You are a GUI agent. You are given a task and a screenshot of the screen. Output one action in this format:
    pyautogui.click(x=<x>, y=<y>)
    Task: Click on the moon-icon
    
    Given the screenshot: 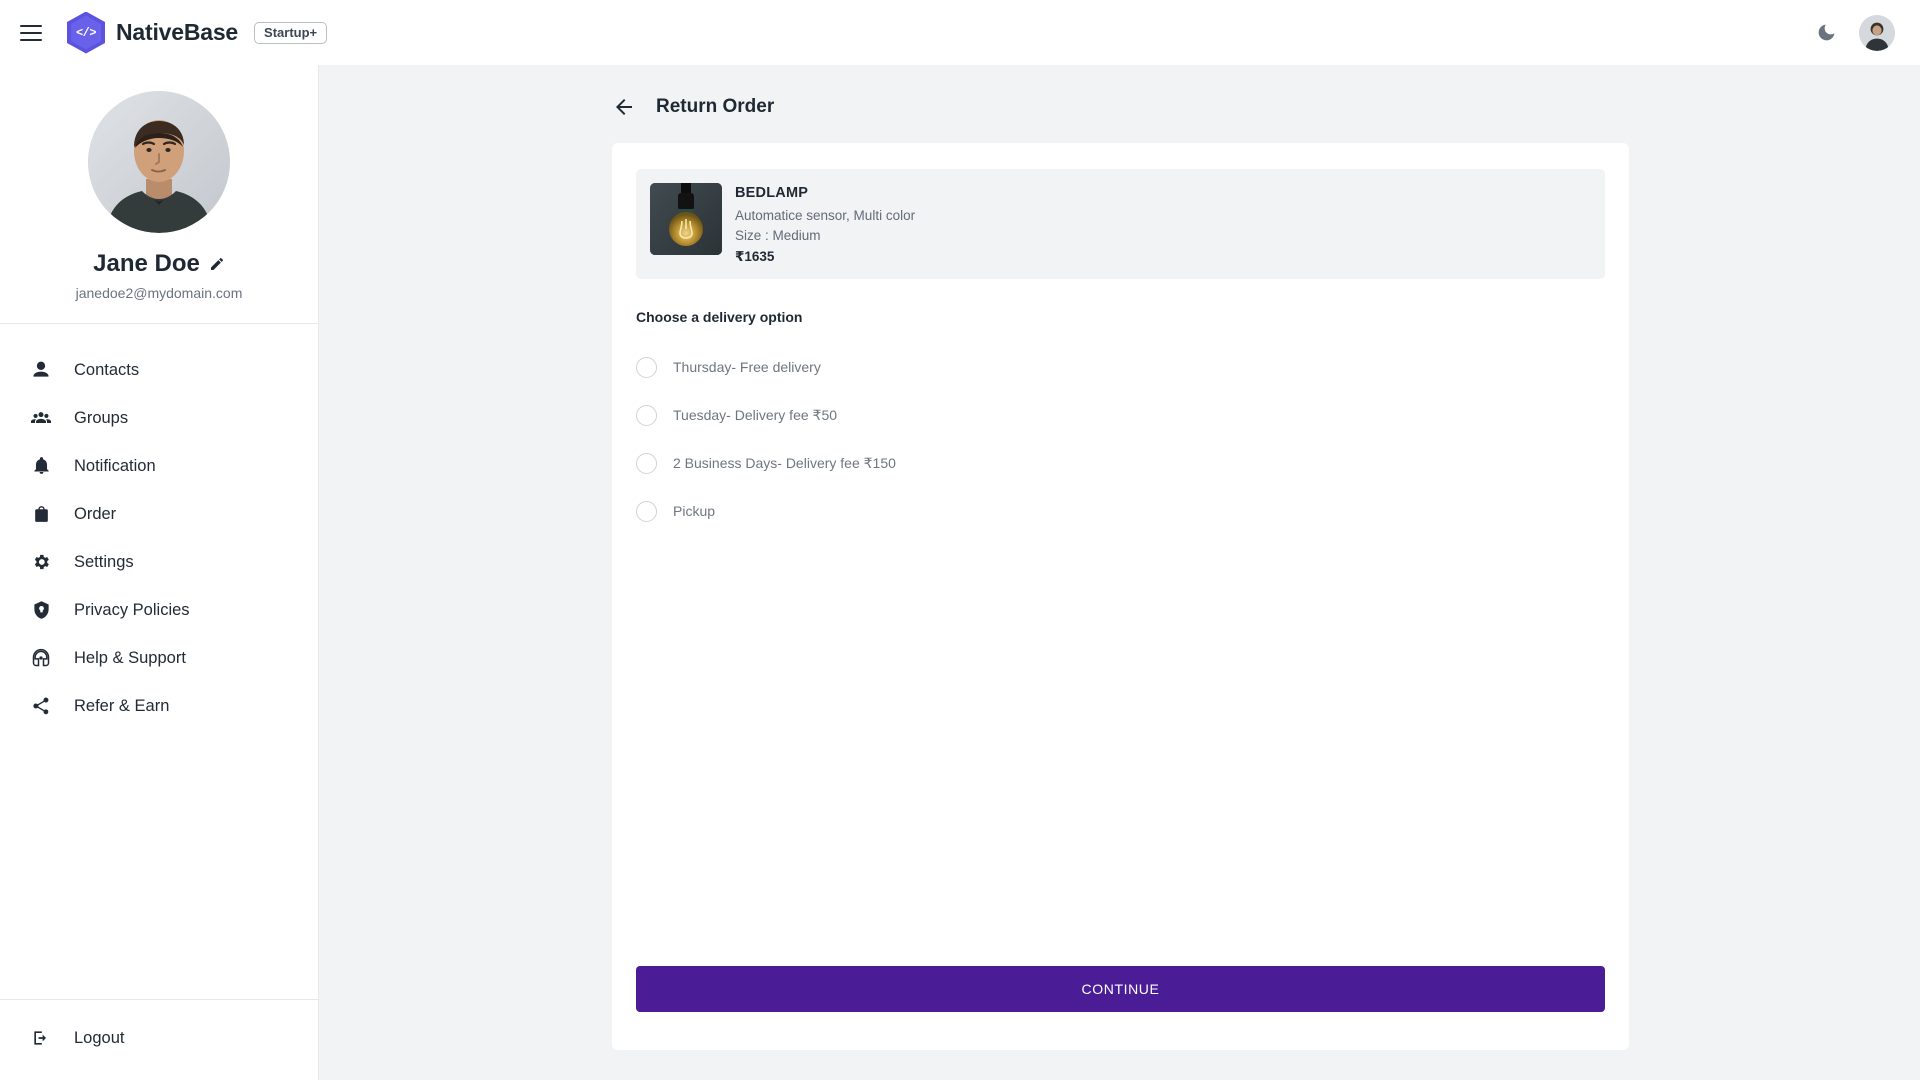 What is the action you would take?
    pyautogui.click(x=1826, y=32)
    